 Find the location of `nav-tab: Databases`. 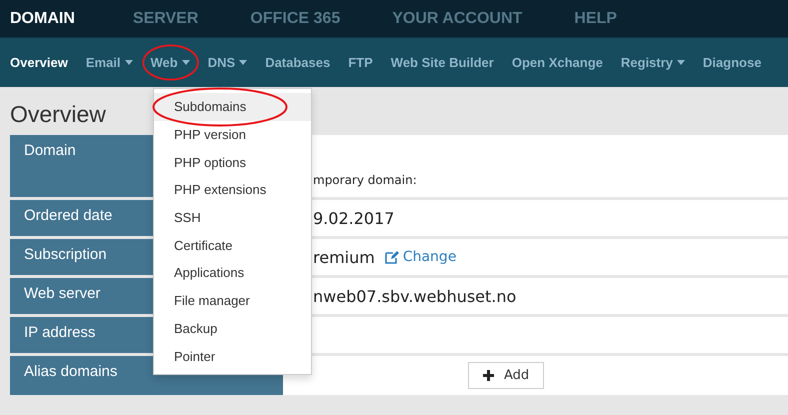

nav-tab: Databases is located at coordinates (298, 62).